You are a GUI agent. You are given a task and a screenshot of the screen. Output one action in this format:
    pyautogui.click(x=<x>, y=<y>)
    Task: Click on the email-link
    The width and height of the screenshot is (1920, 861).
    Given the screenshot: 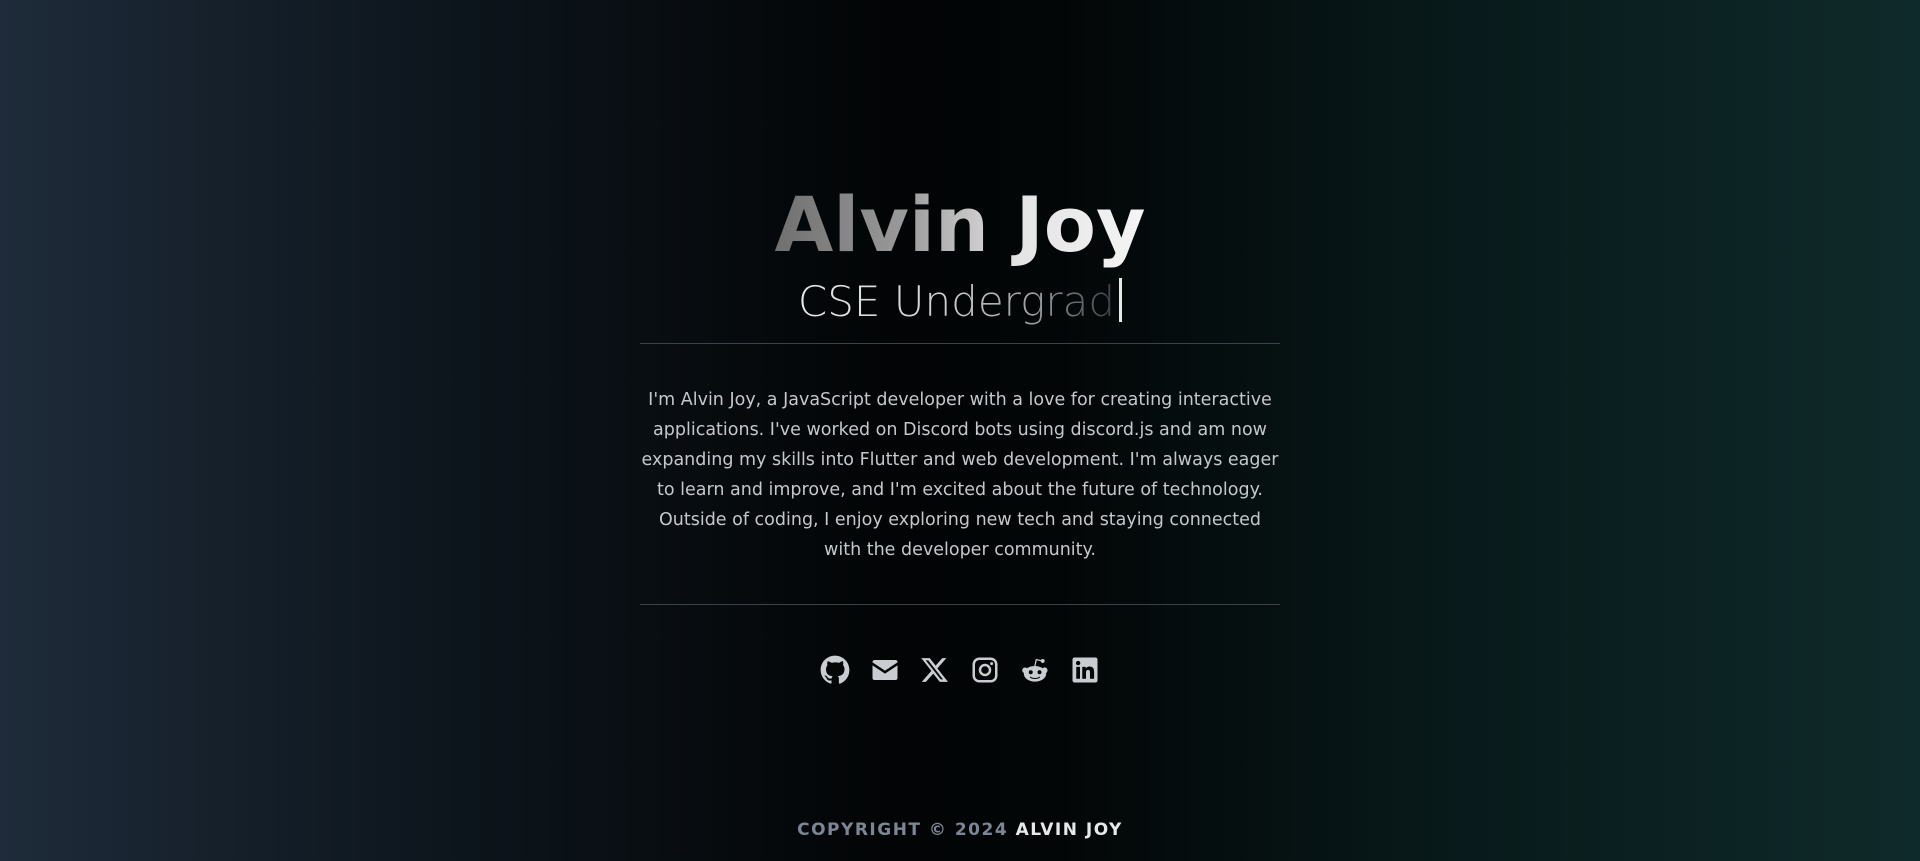 What is the action you would take?
    pyautogui.click(x=885, y=670)
    